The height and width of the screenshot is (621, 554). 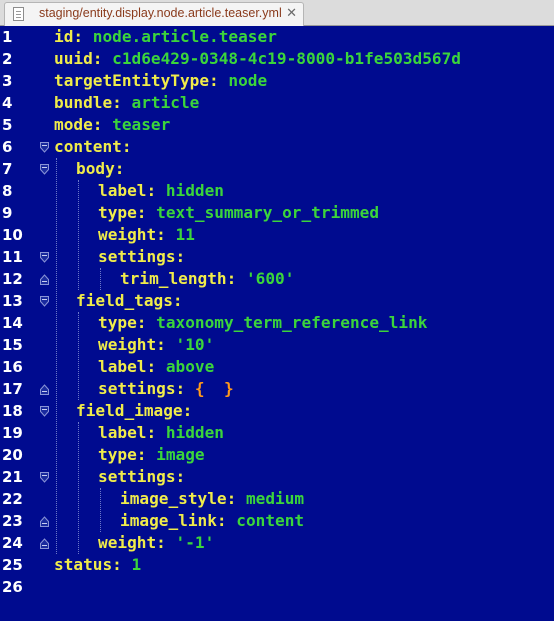 I want to click on line-number: 3, so click(x=7, y=81).